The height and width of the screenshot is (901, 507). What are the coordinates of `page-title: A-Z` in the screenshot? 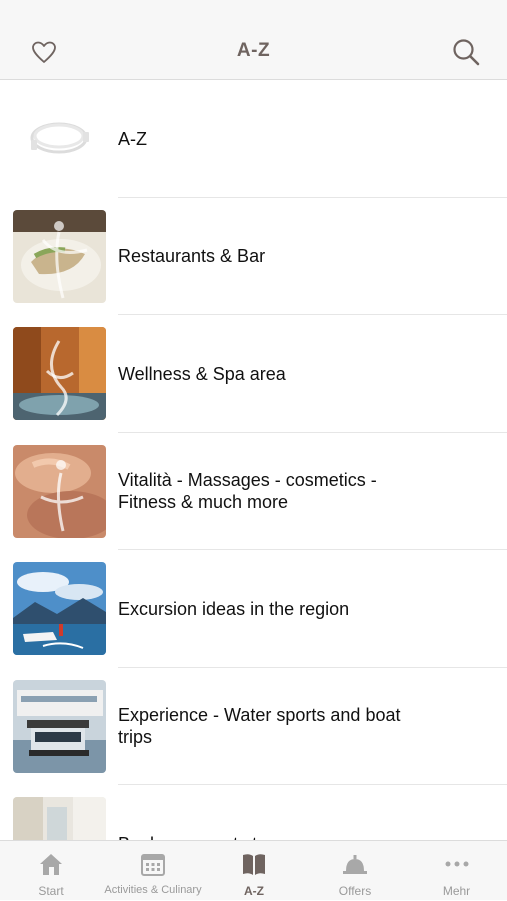 It's located at (253, 50).